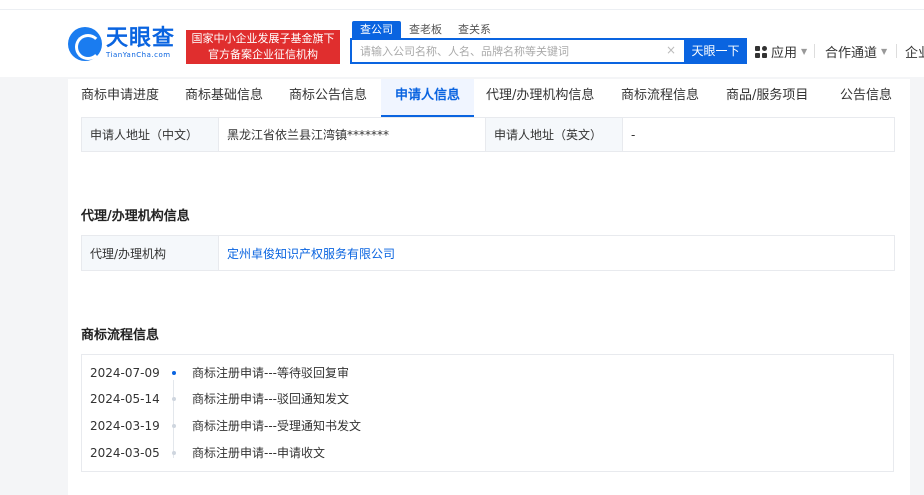  I want to click on applicant-address-table: 申请人地址（中文） 黑龙江省依兰县江湾镇******* 申请人地址（英文） -, so click(488, 134).